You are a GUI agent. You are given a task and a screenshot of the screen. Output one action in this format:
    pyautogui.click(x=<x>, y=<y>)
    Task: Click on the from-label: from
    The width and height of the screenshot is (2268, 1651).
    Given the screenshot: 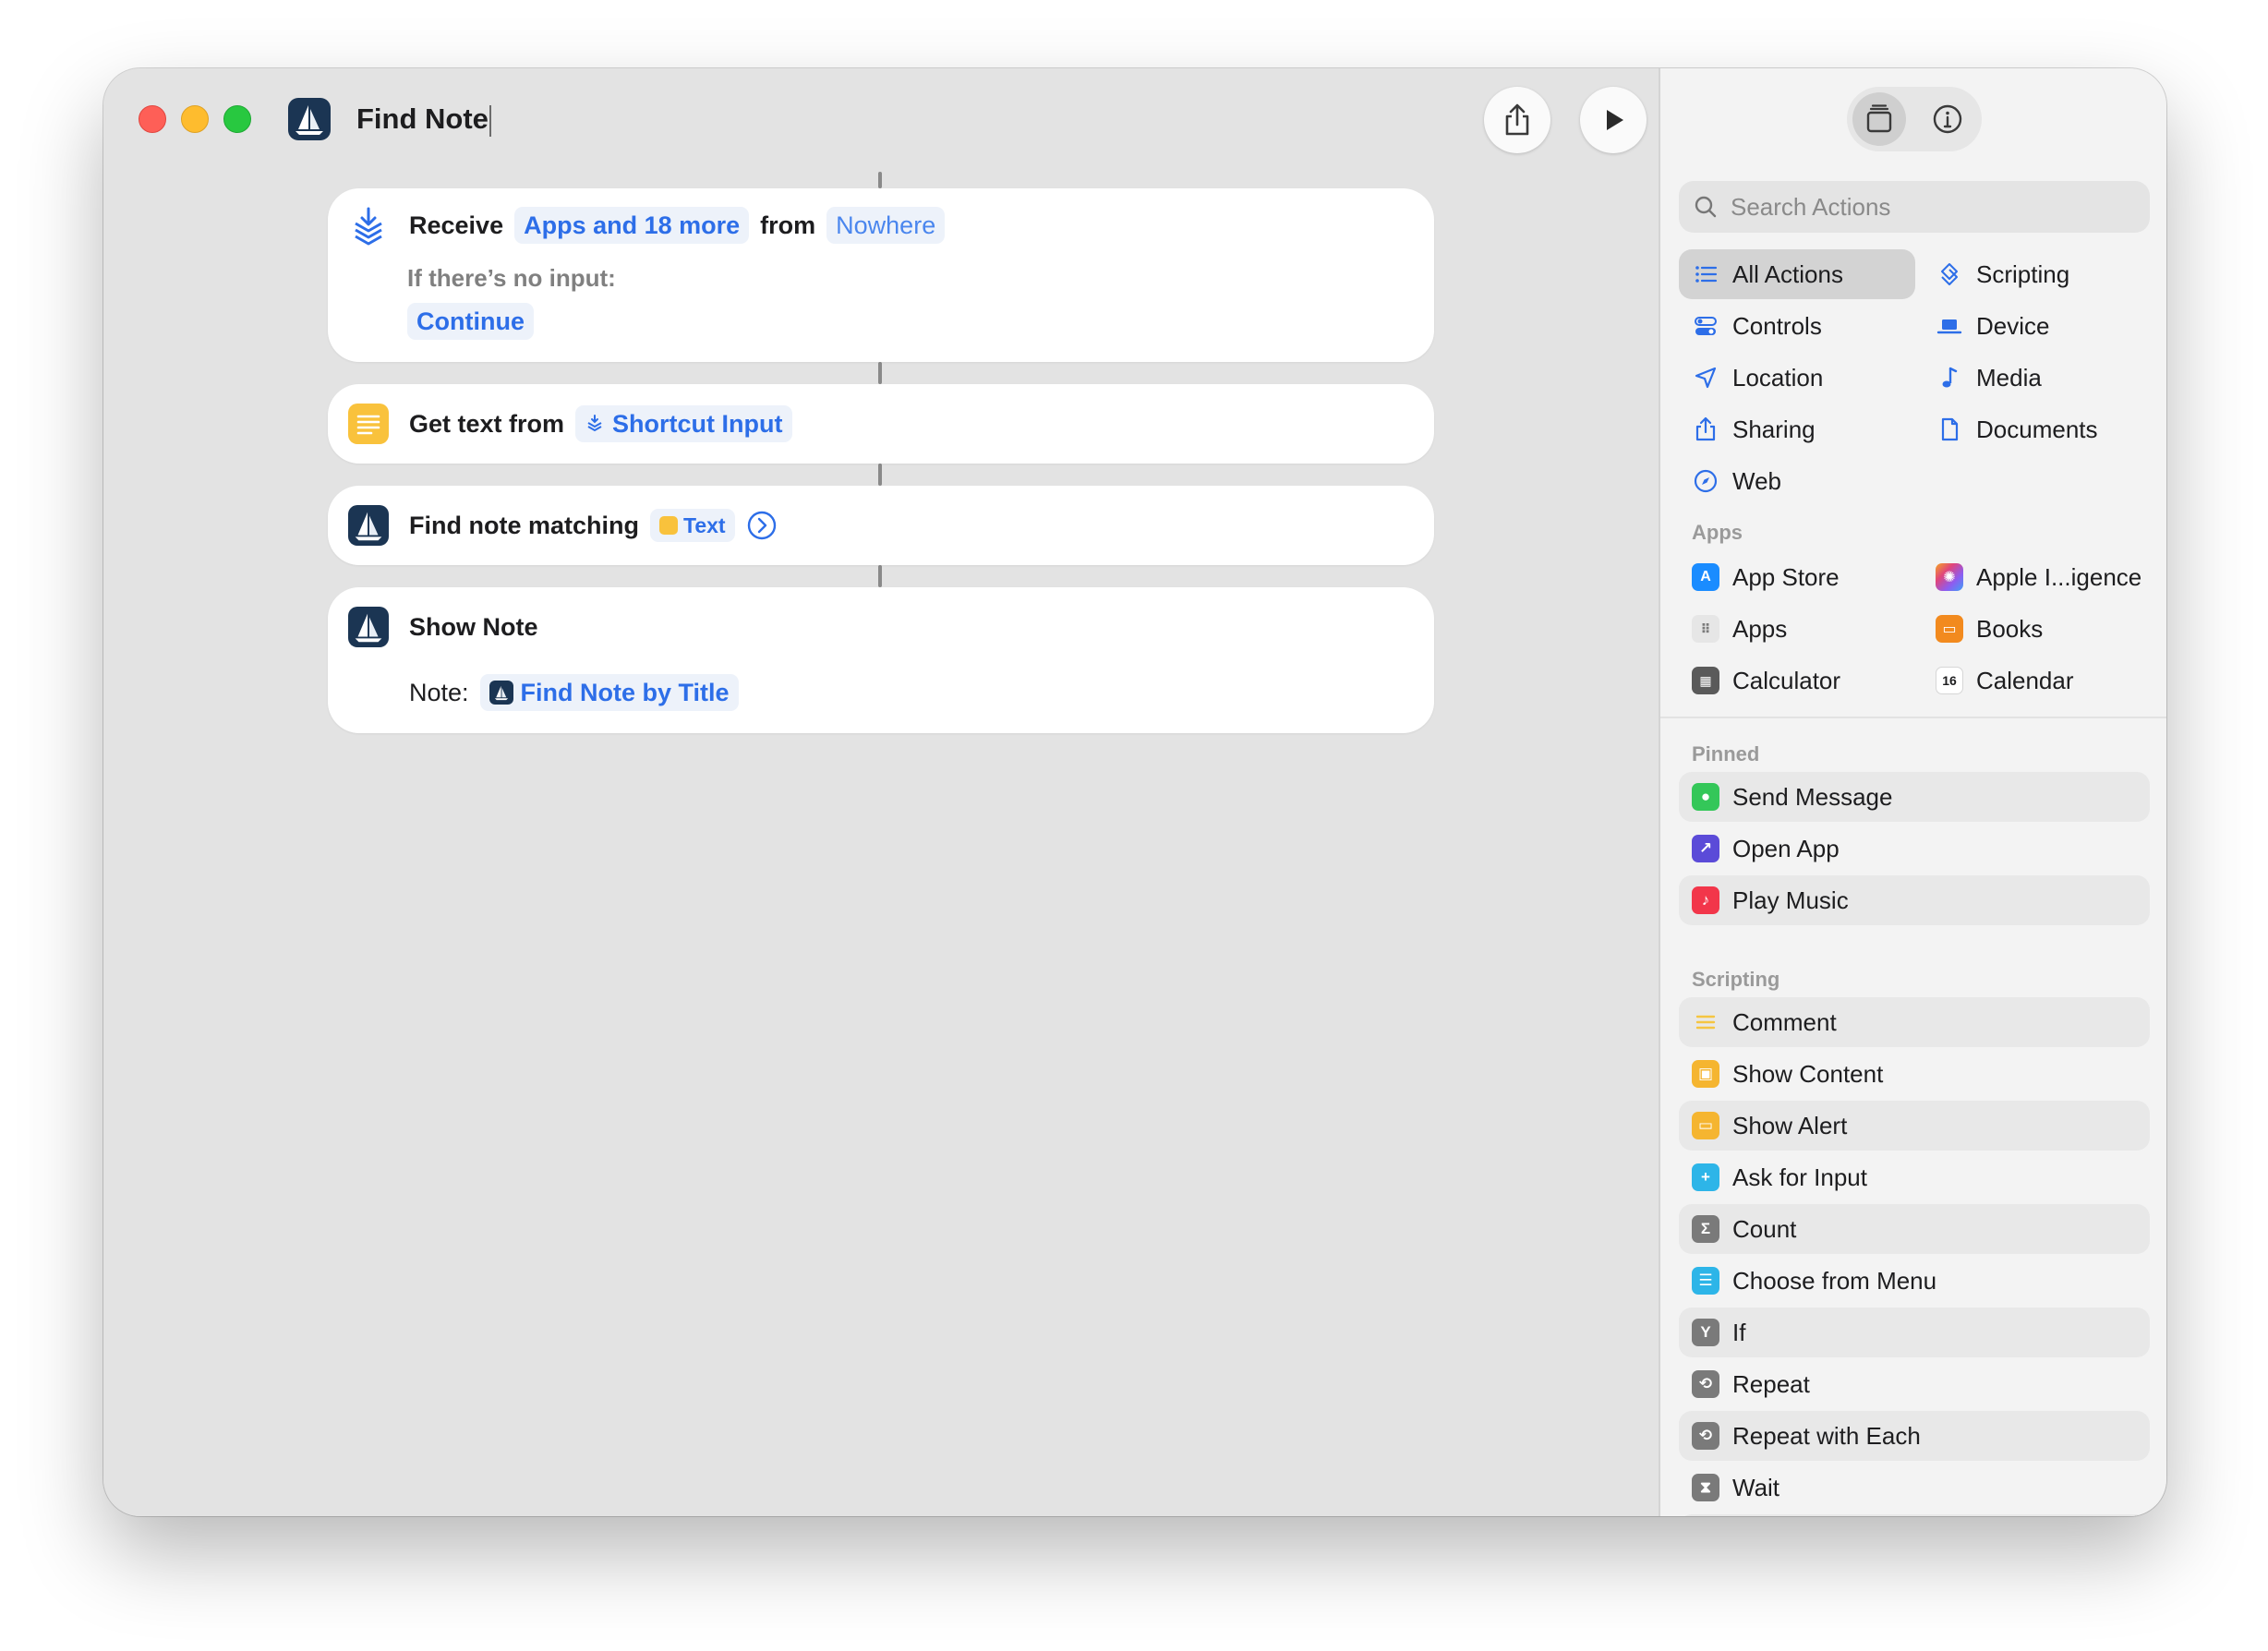 What is the action you would take?
    pyautogui.click(x=788, y=225)
    